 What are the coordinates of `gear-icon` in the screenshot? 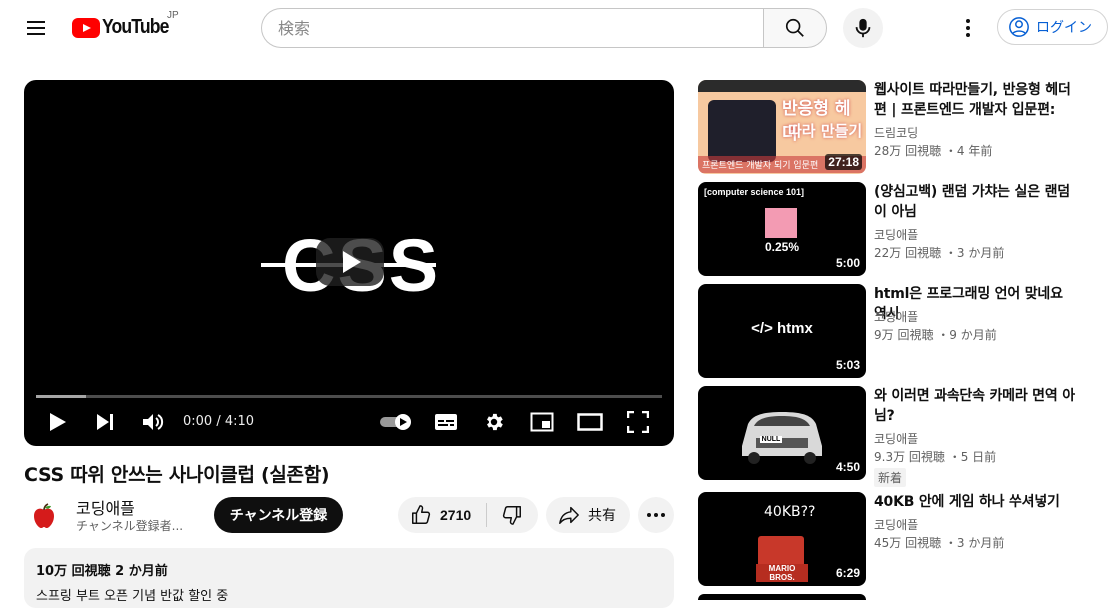 It's located at (495, 422).